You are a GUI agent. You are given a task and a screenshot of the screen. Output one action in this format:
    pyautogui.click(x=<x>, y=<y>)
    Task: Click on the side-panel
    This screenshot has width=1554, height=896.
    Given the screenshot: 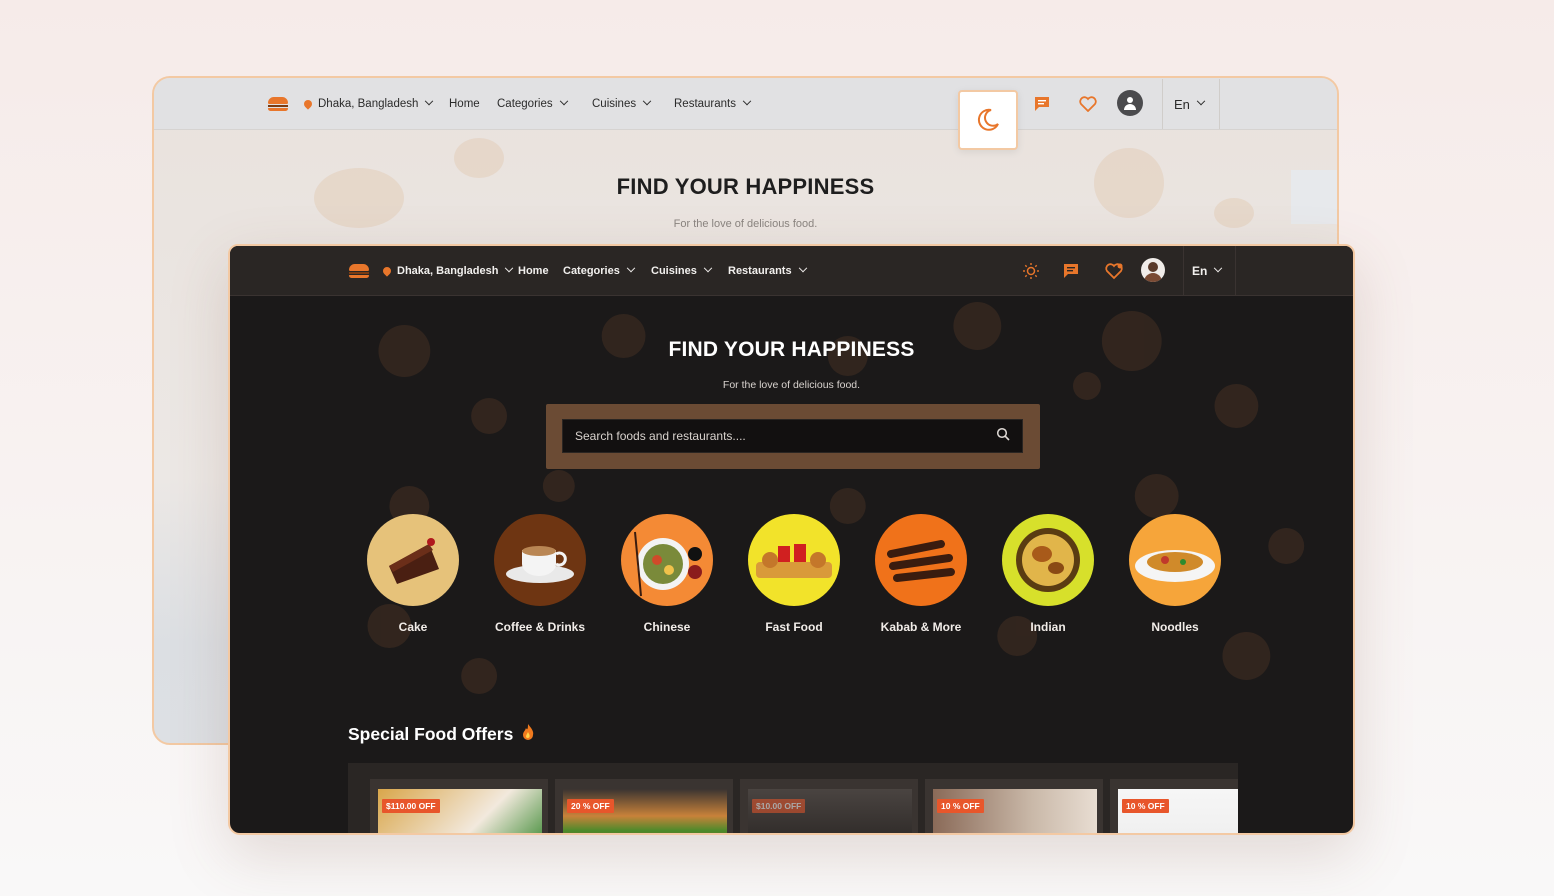 What is the action you would take?
    pyautogui.click(x=1314, y=197)
    